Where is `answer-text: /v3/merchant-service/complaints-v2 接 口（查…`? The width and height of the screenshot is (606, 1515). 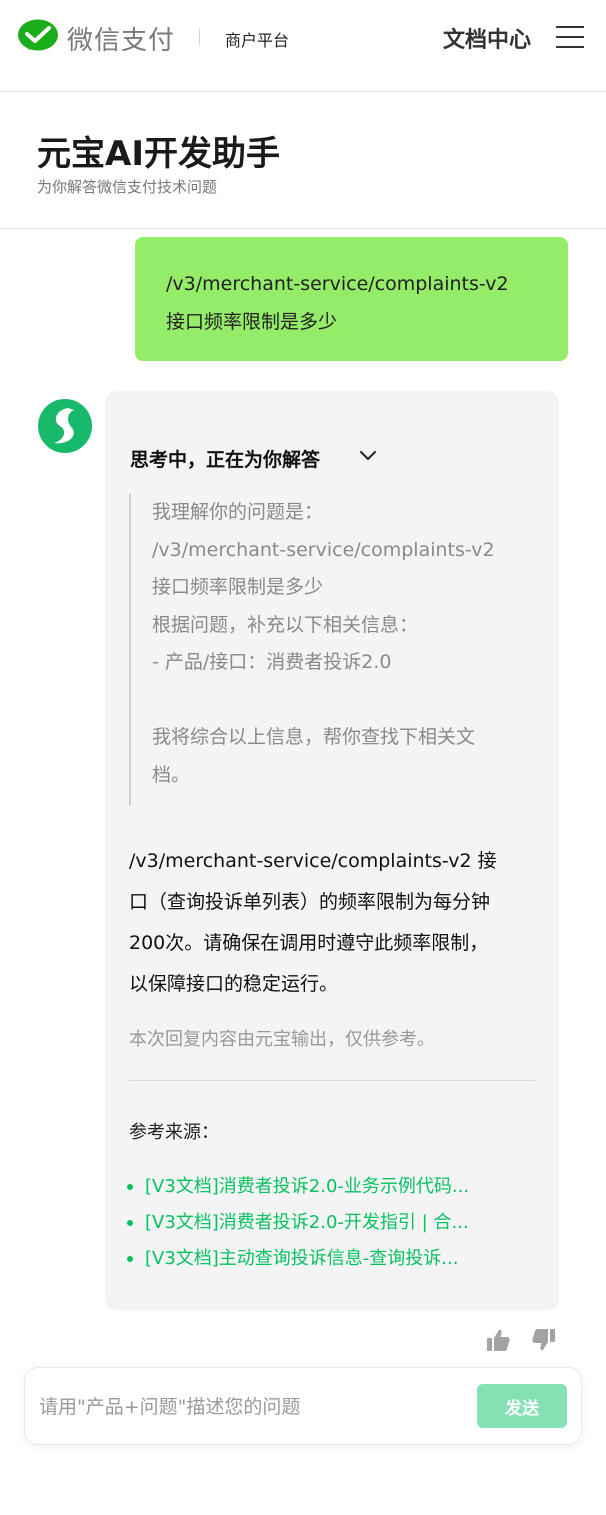 answer-text: /v3/merchant-service/complaints-v2 接 口（查… is located at coordinates (334, 923).